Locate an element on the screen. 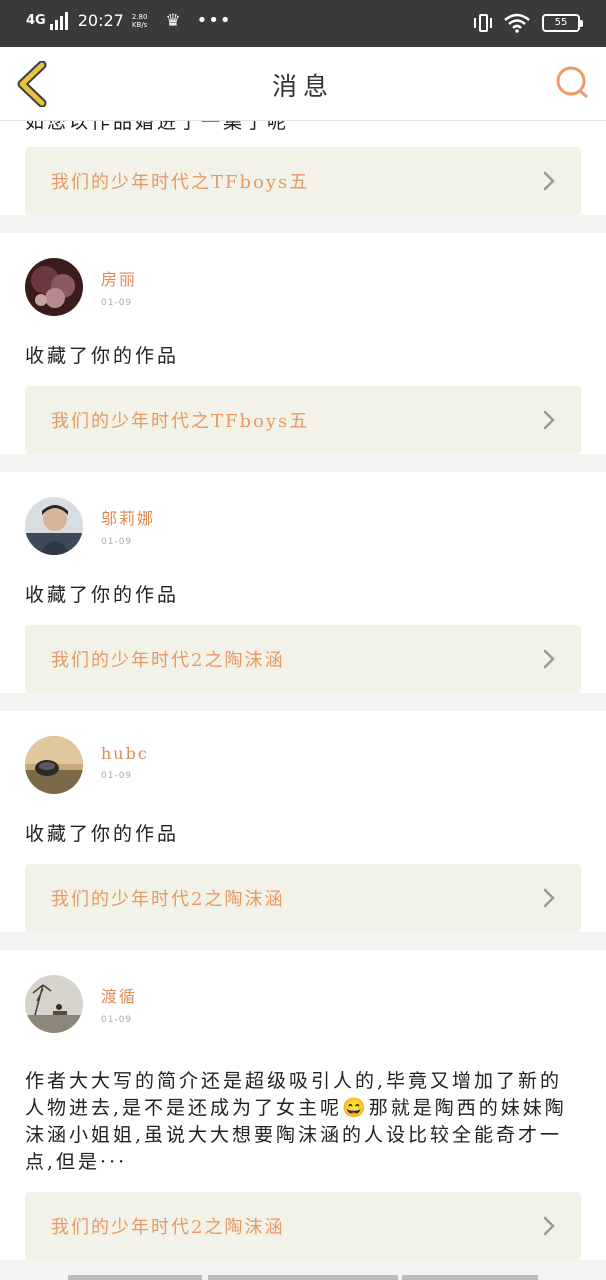 The width and height of the screenshot is (606, 1280). network-speed-unit: KB/s is located at coordinates (139, 24).